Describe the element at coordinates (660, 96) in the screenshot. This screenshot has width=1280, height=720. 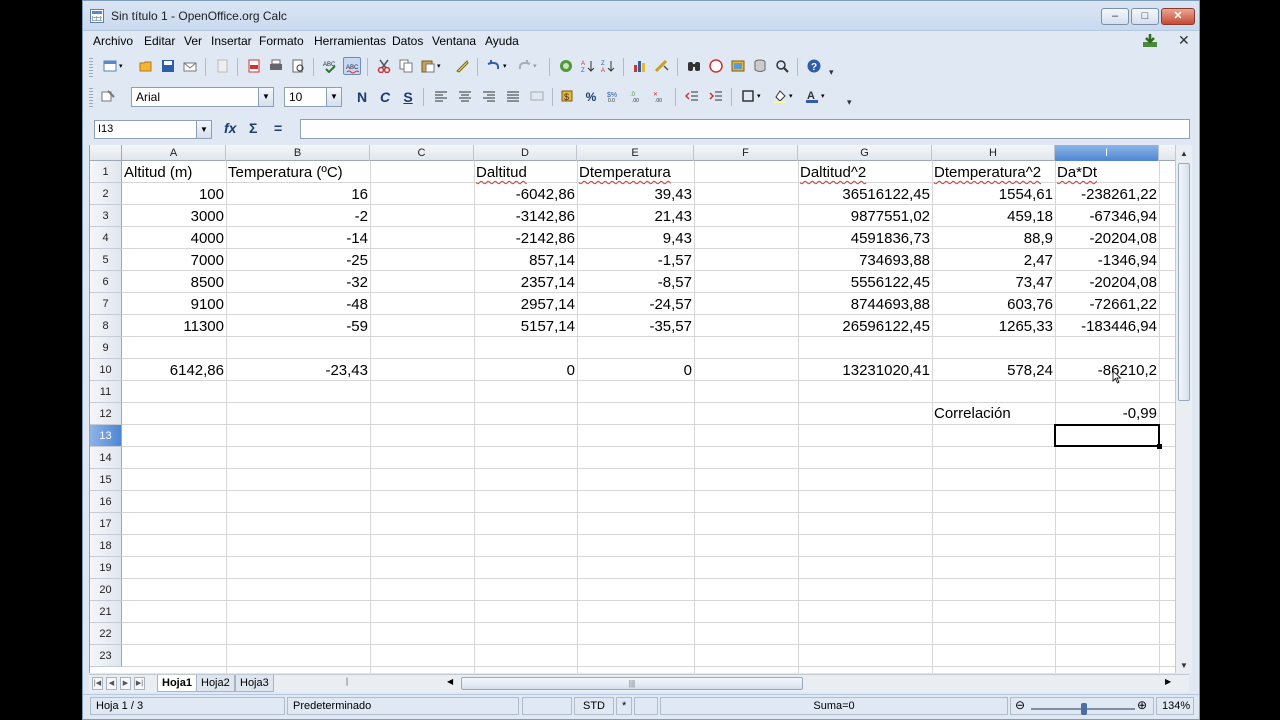
I see `delete-decimal-icon: ✕ .00` at that location.